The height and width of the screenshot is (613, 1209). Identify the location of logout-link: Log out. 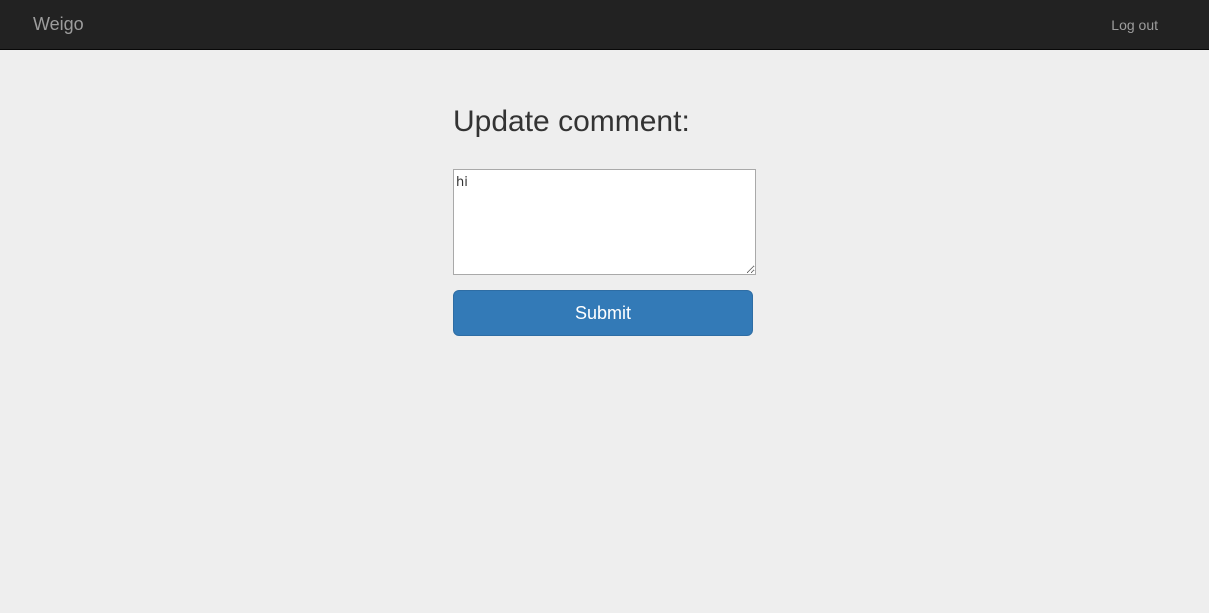
(1134, 25).